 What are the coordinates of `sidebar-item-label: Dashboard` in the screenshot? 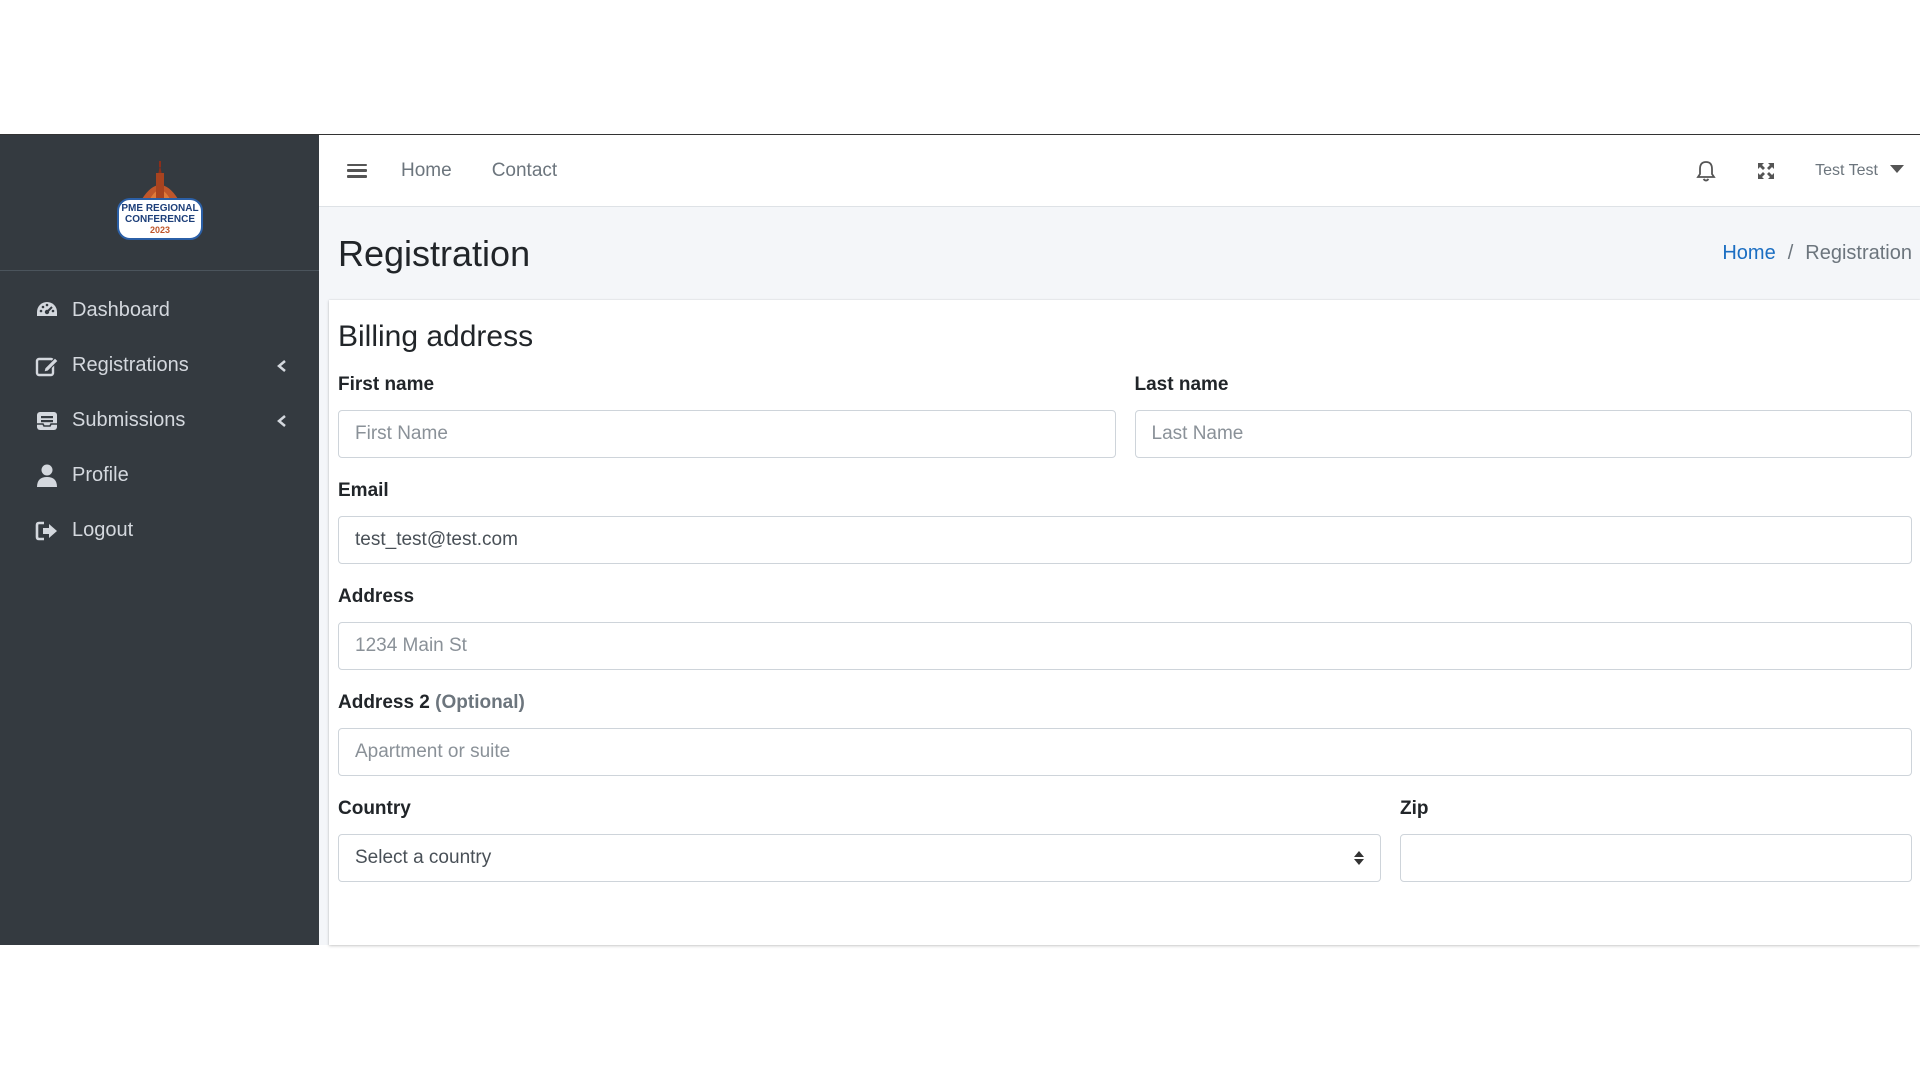 It's located at (121, 310).